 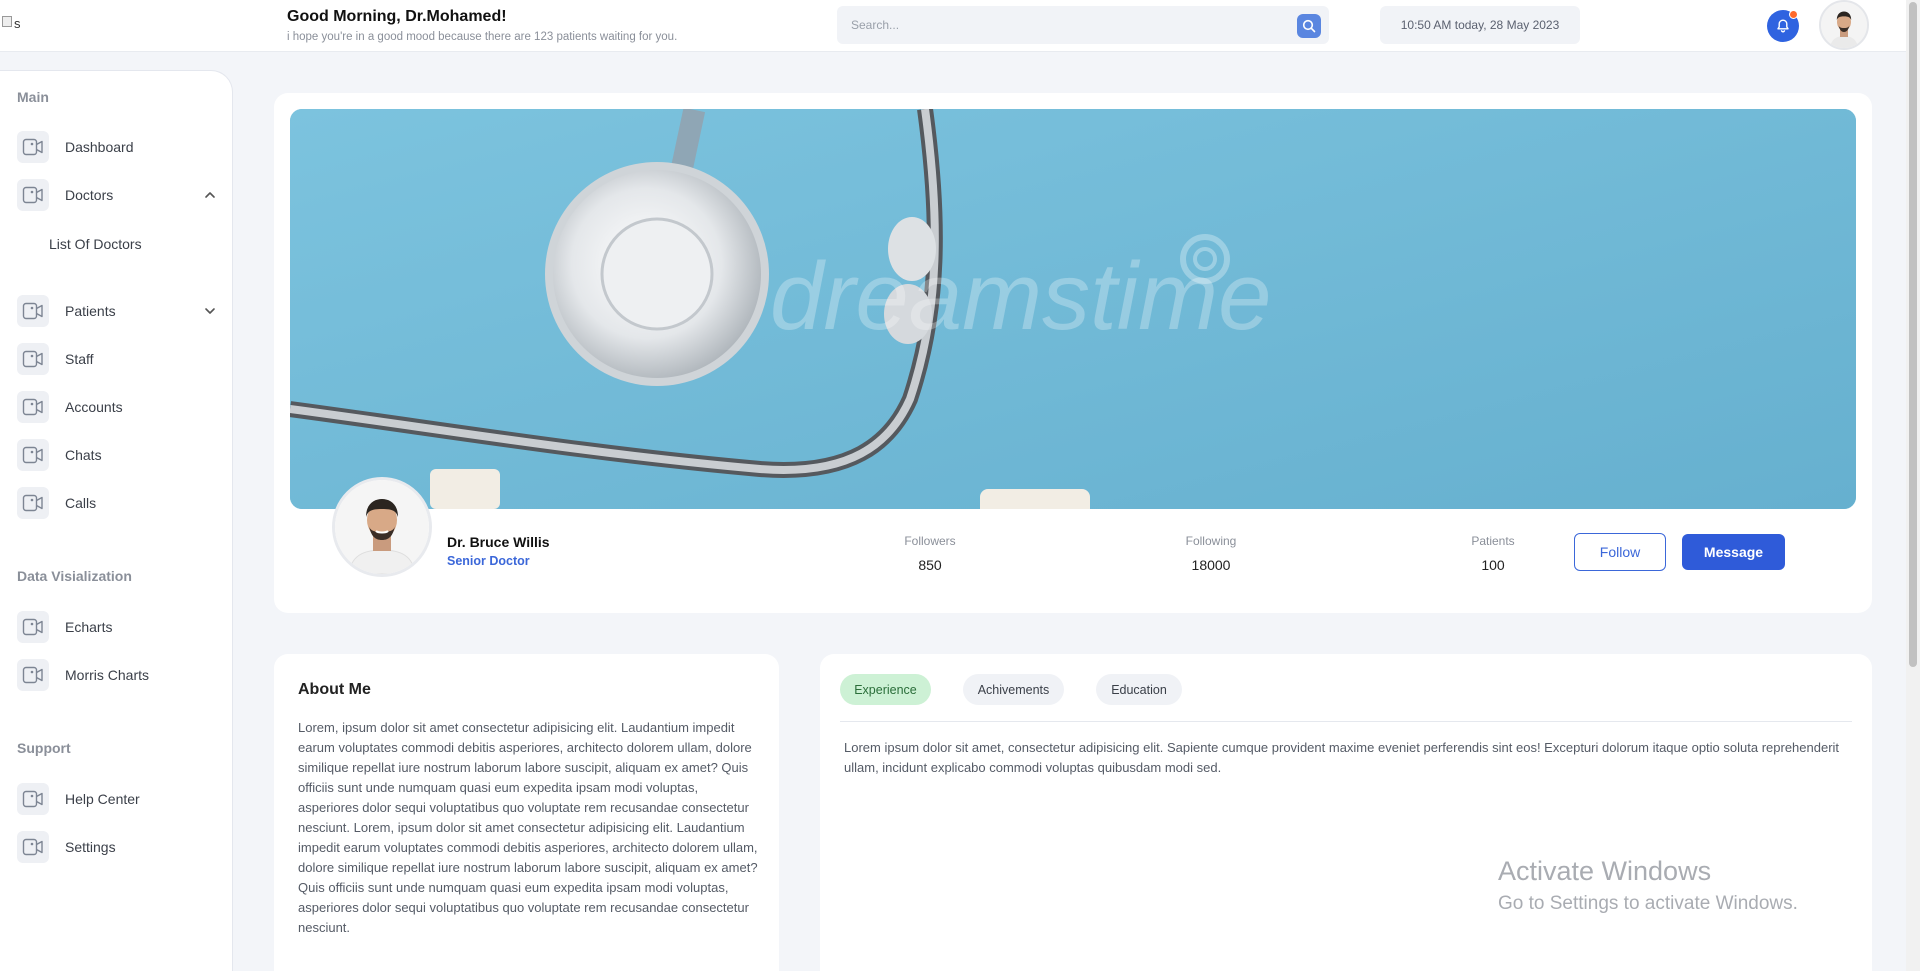 What do you see at coordinates (1913, 334) in the screenshot?
I see `scrollbar-thumb` at bounding box center [1913, 334].